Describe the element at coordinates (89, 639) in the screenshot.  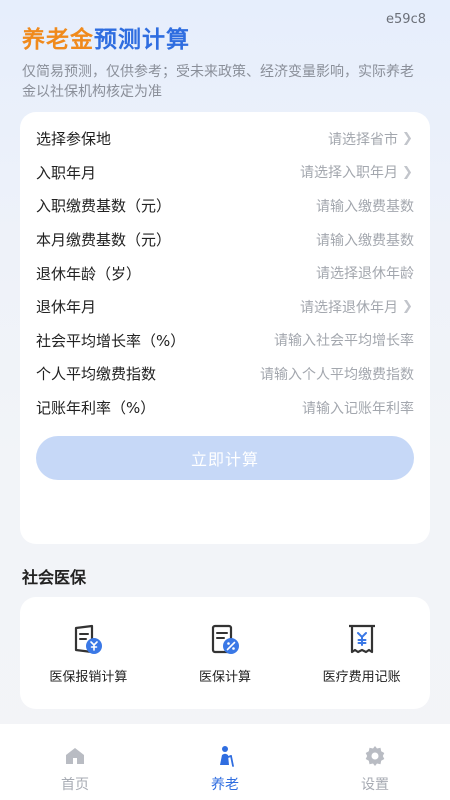
I see `shield-yuan-icon` at that location.